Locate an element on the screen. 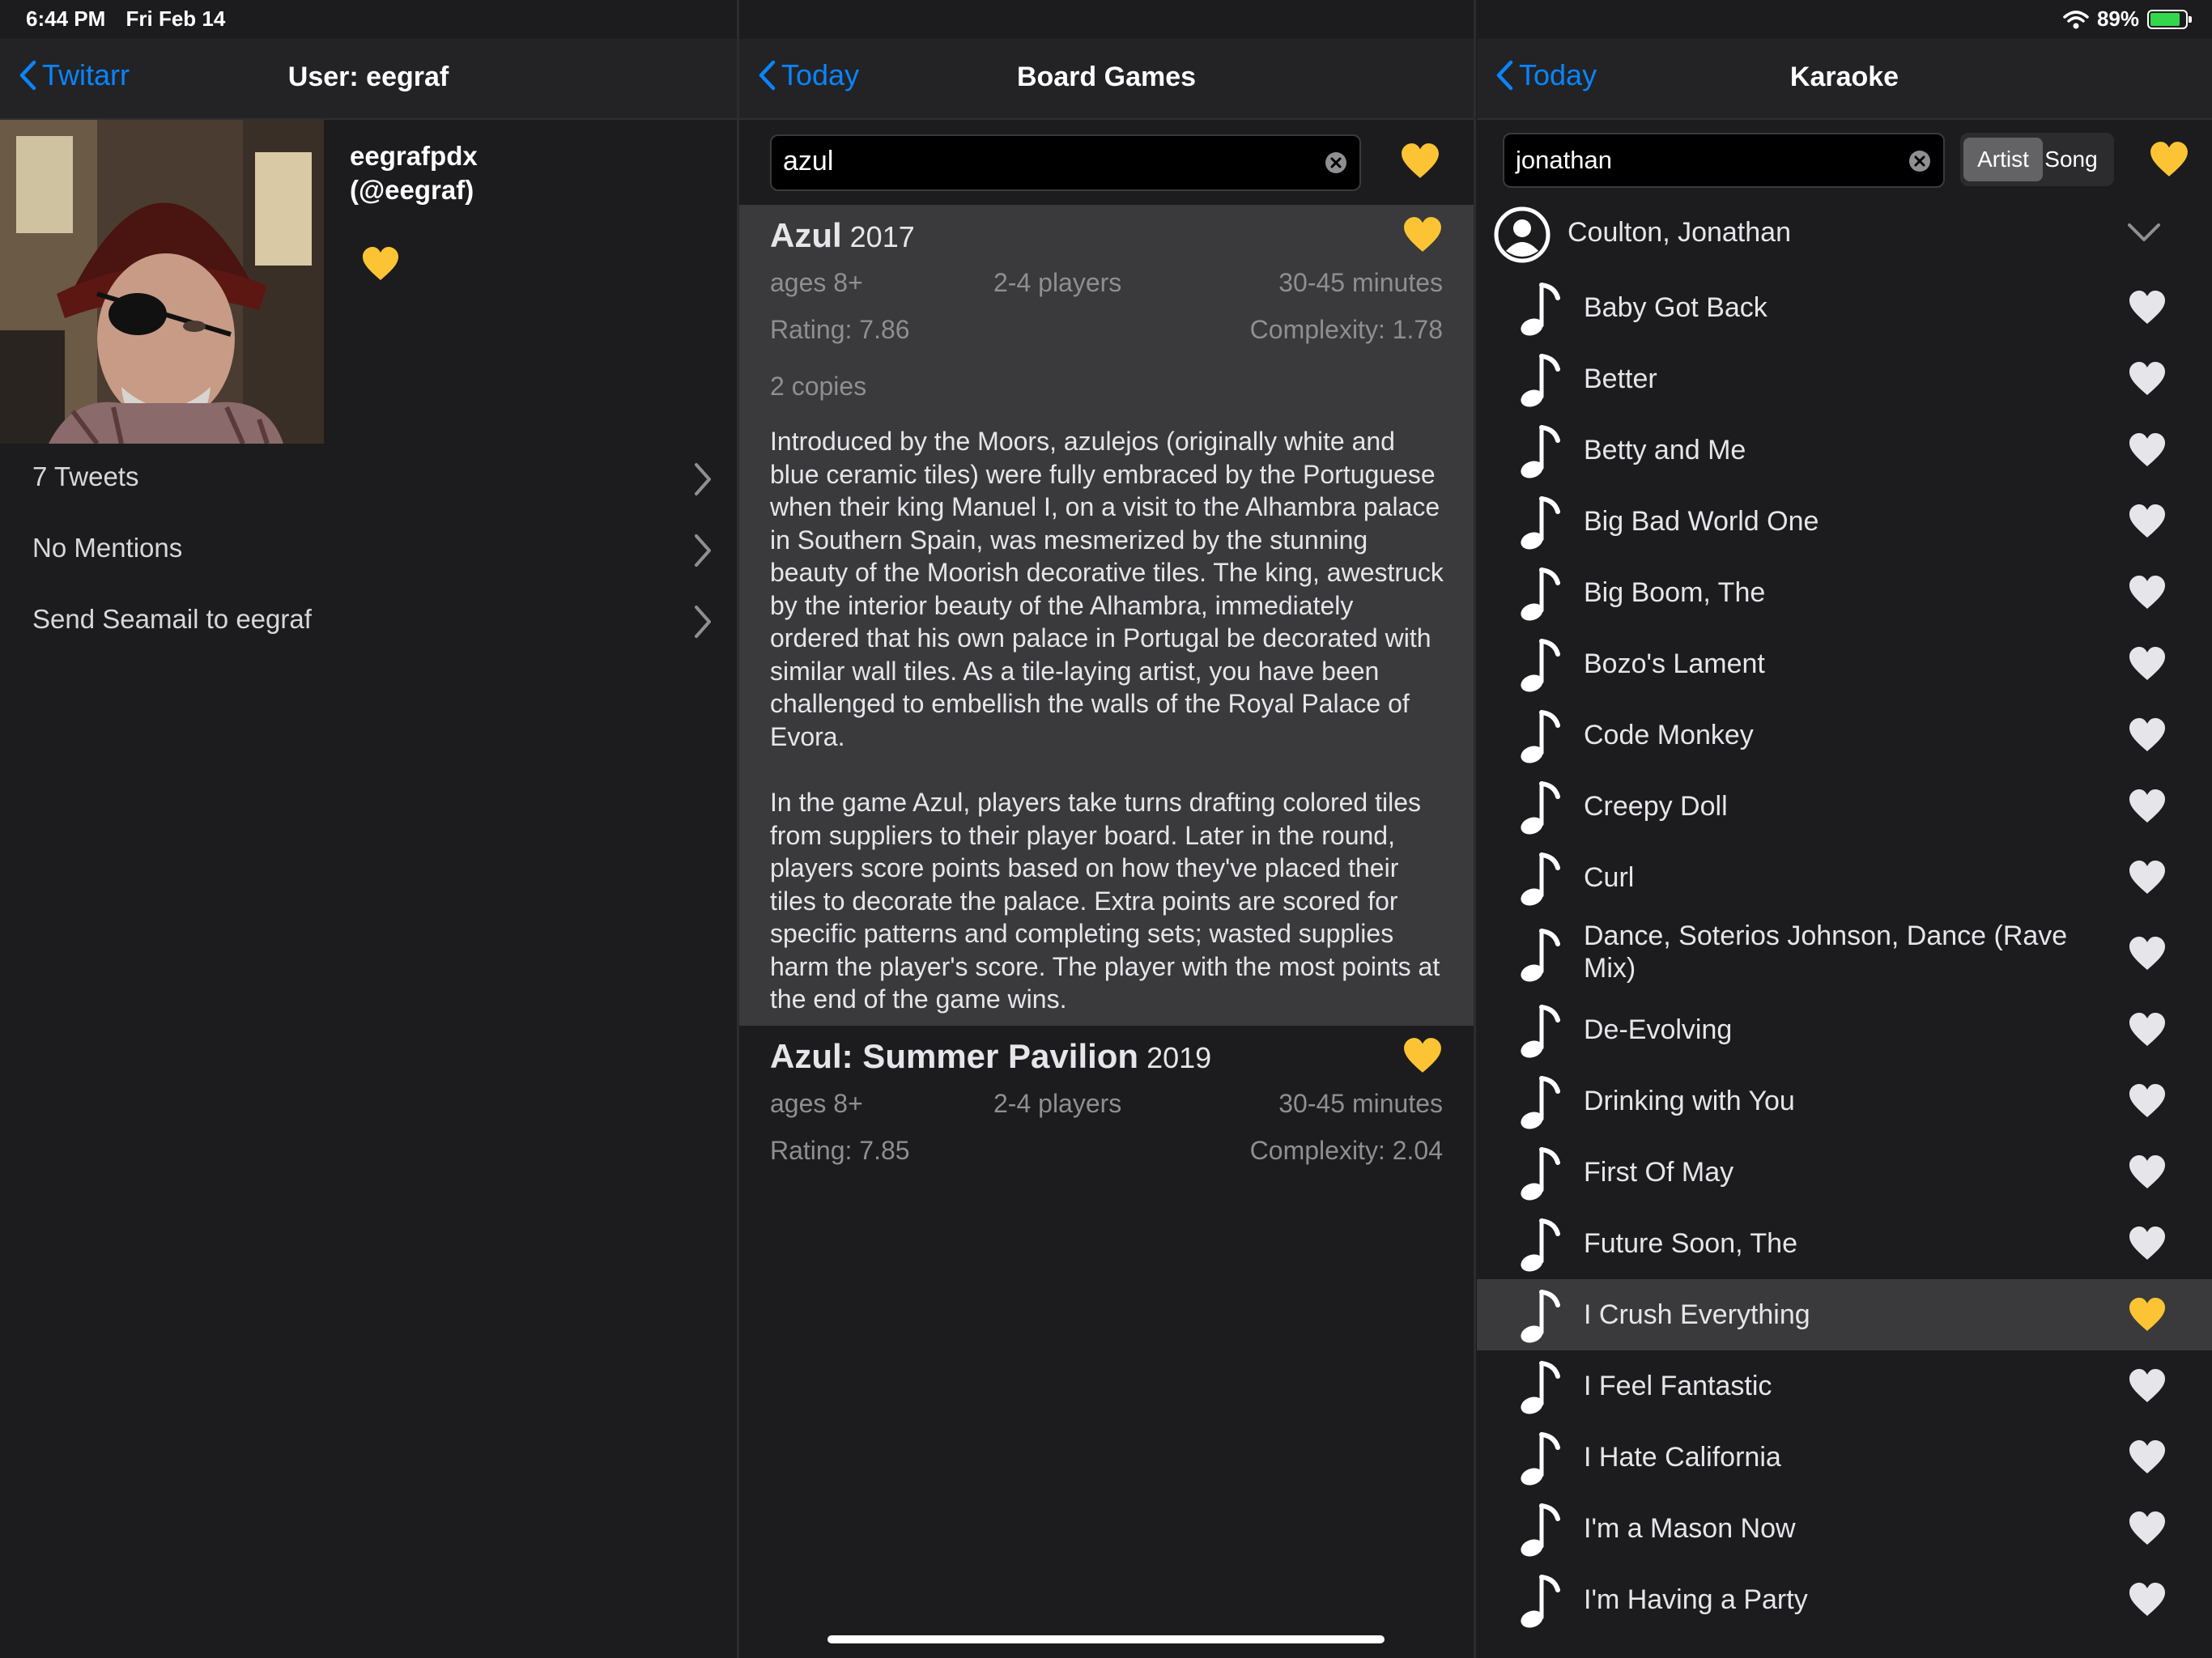 This screenshot has width=2212, height=1658. game-ages: ages 8+ is located at coordinates (816, 1103).